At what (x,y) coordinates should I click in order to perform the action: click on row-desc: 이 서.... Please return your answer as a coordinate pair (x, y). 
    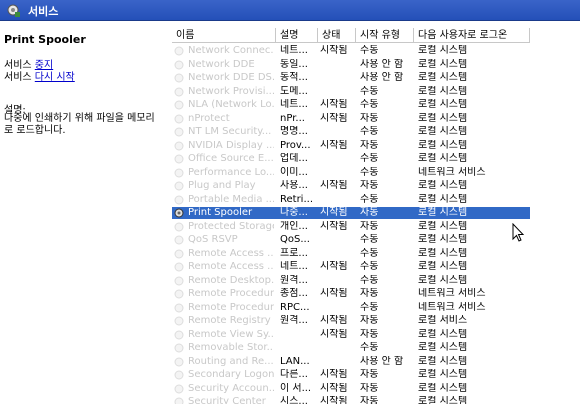
    Looking at the image, I should click on (296, 388).